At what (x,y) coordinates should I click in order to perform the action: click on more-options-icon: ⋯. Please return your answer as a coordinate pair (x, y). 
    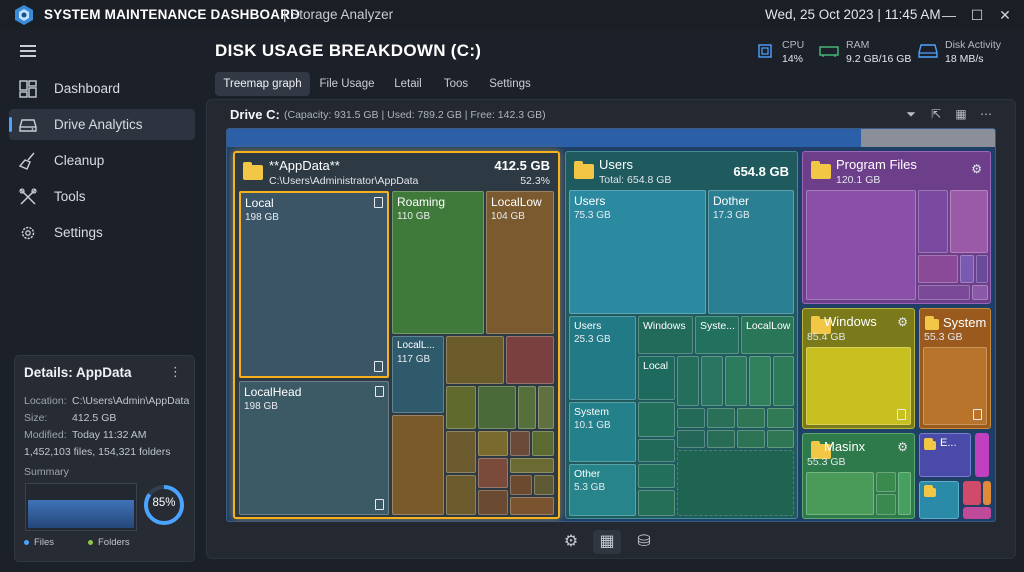
    Looking at the image, I should click on (986, 114).